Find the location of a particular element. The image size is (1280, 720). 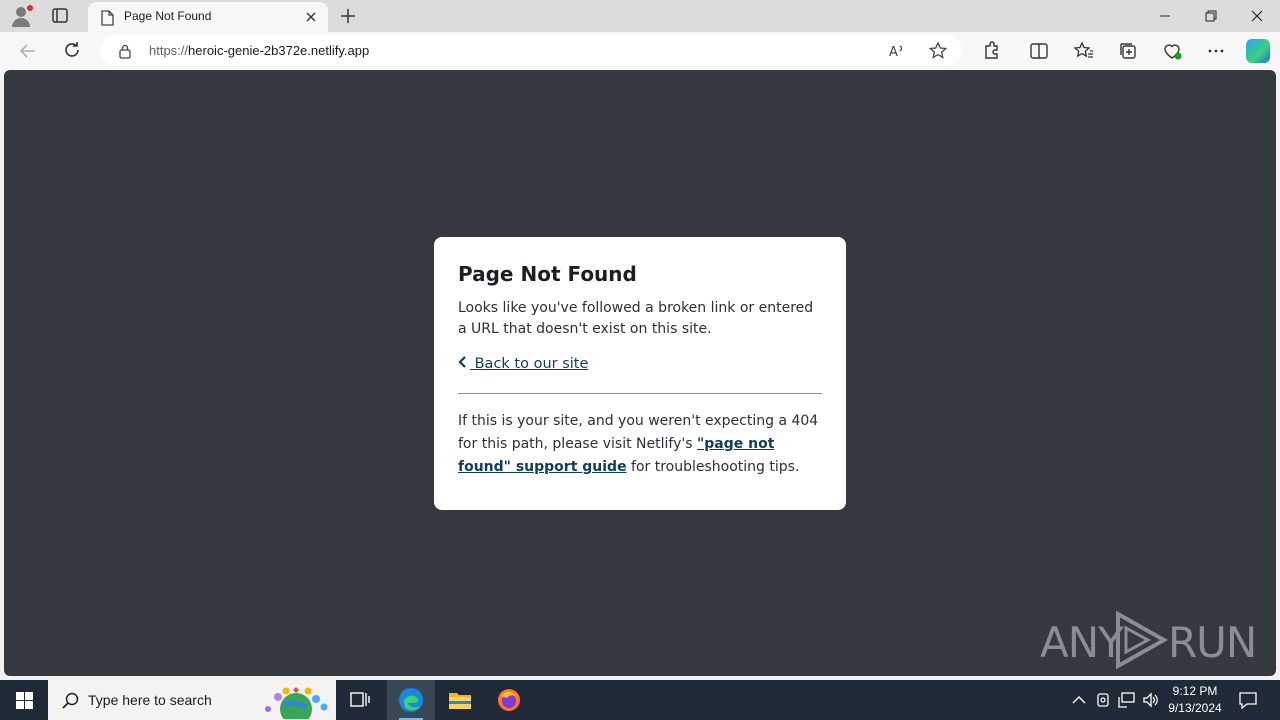

back-to-site-link: Back to our site is located at coordinates (640, 366).